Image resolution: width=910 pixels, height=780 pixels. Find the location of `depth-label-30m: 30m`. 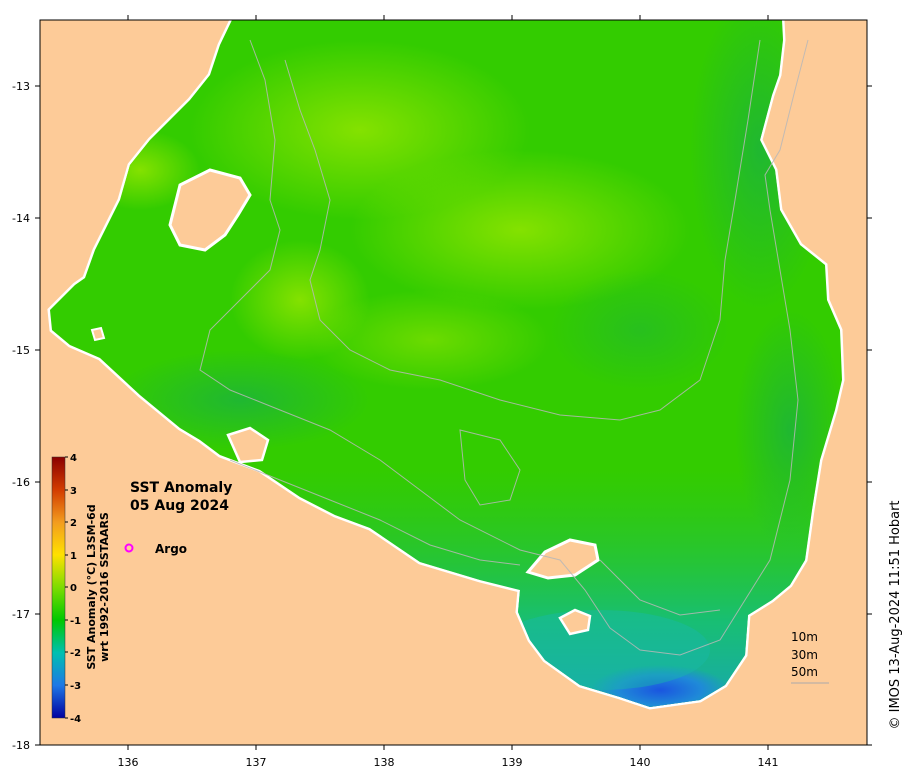

depth-label-30m: 30m is located at coordinates (804, 655).